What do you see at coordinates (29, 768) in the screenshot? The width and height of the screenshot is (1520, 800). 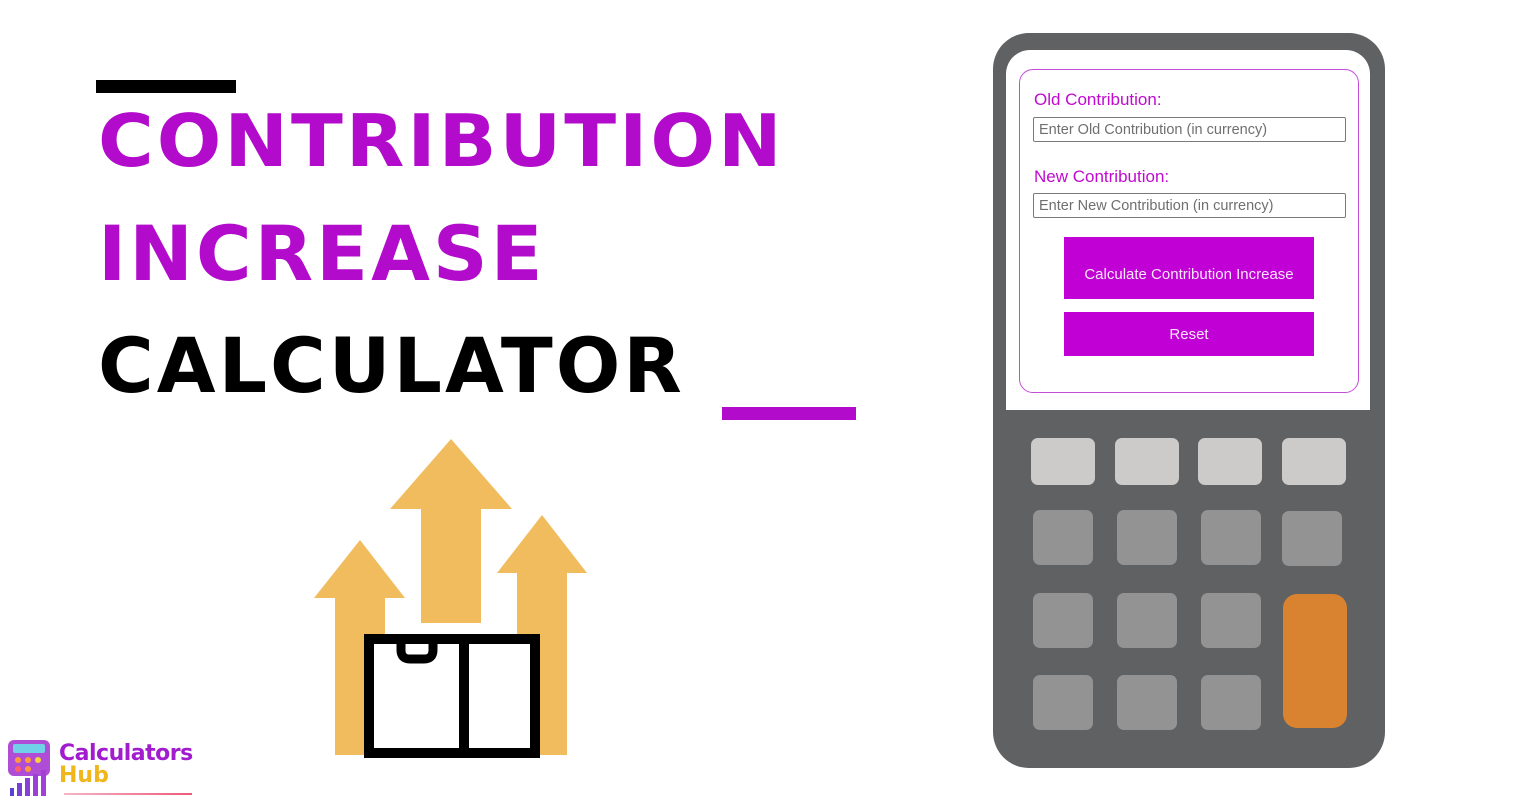 I see `calculator-logo-icon` at bounding box center [29, 768].